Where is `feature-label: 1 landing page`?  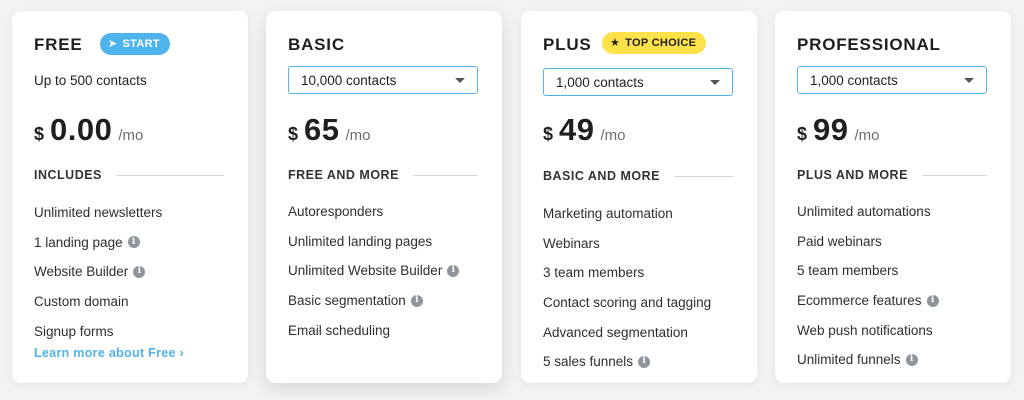 feature-label: 1 landing page is located at coordinates (78, 242).